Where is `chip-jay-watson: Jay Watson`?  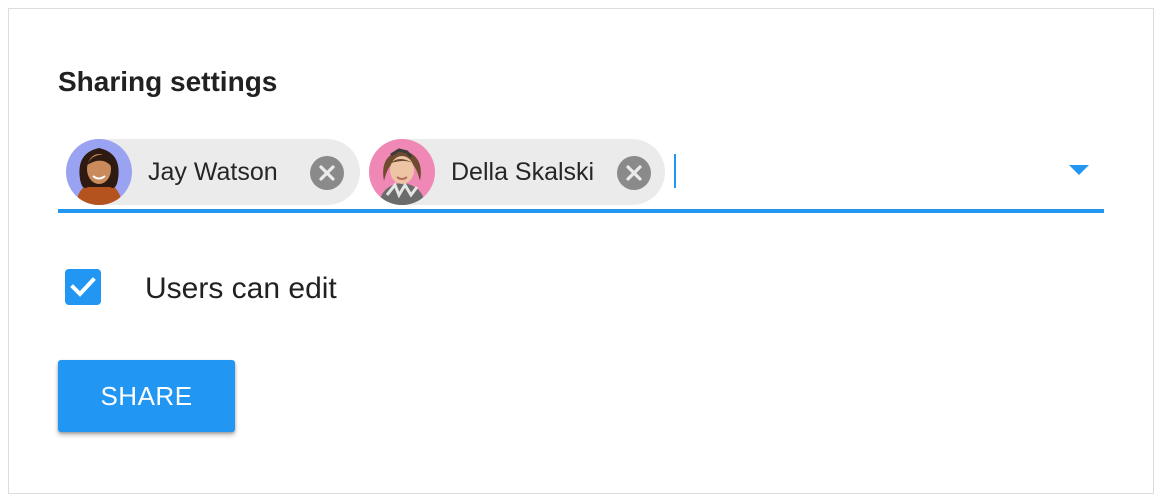 chip-jay-watson: Jay Watson is located at coordinates (213, 172).